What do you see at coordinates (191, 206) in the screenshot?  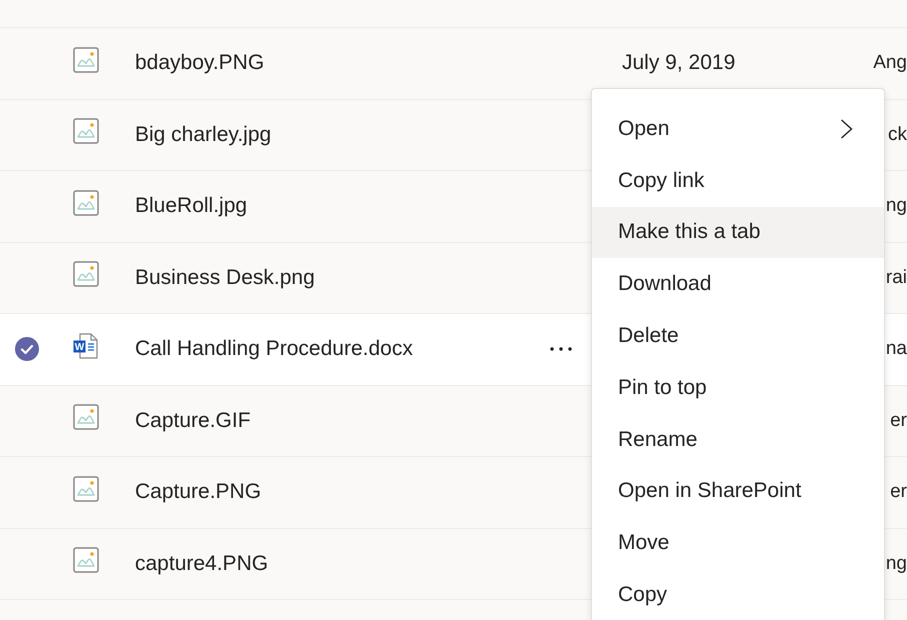 I see `file-name: BlueRoll.jpg` at bounding box center [191, 206].